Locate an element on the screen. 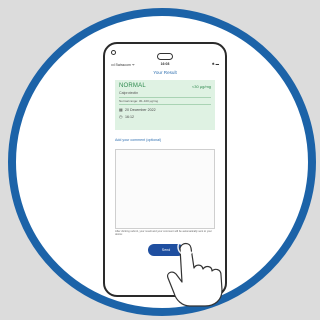 The width and height of the screenshot is (320, 320). speaker-grille is located at coordinates (165, 56).